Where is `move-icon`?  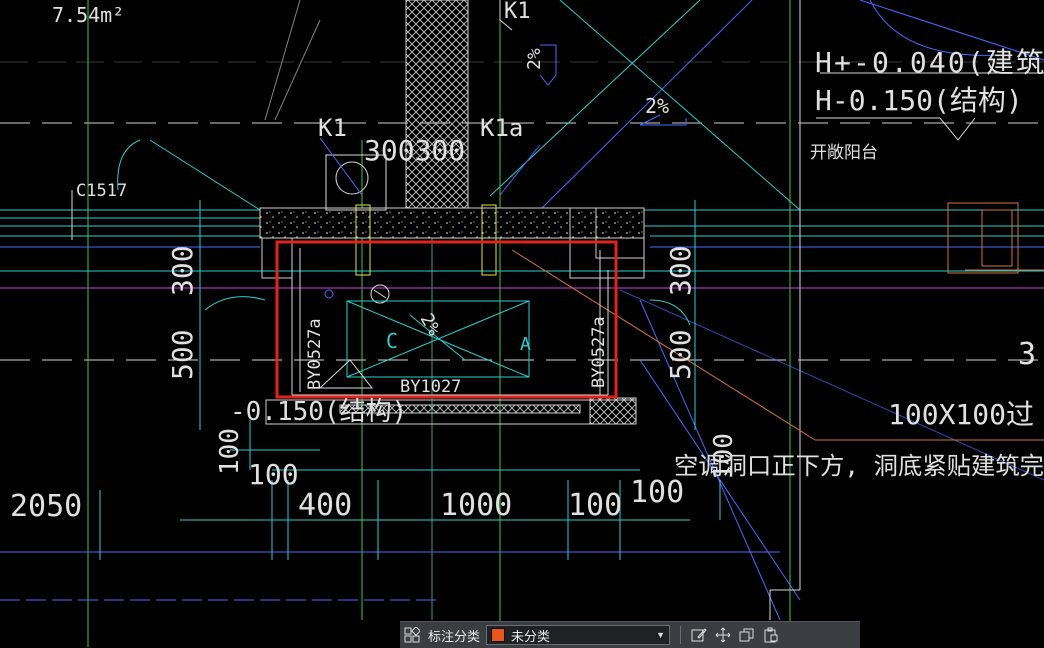 move-icon is located at coordinates (723, 635).